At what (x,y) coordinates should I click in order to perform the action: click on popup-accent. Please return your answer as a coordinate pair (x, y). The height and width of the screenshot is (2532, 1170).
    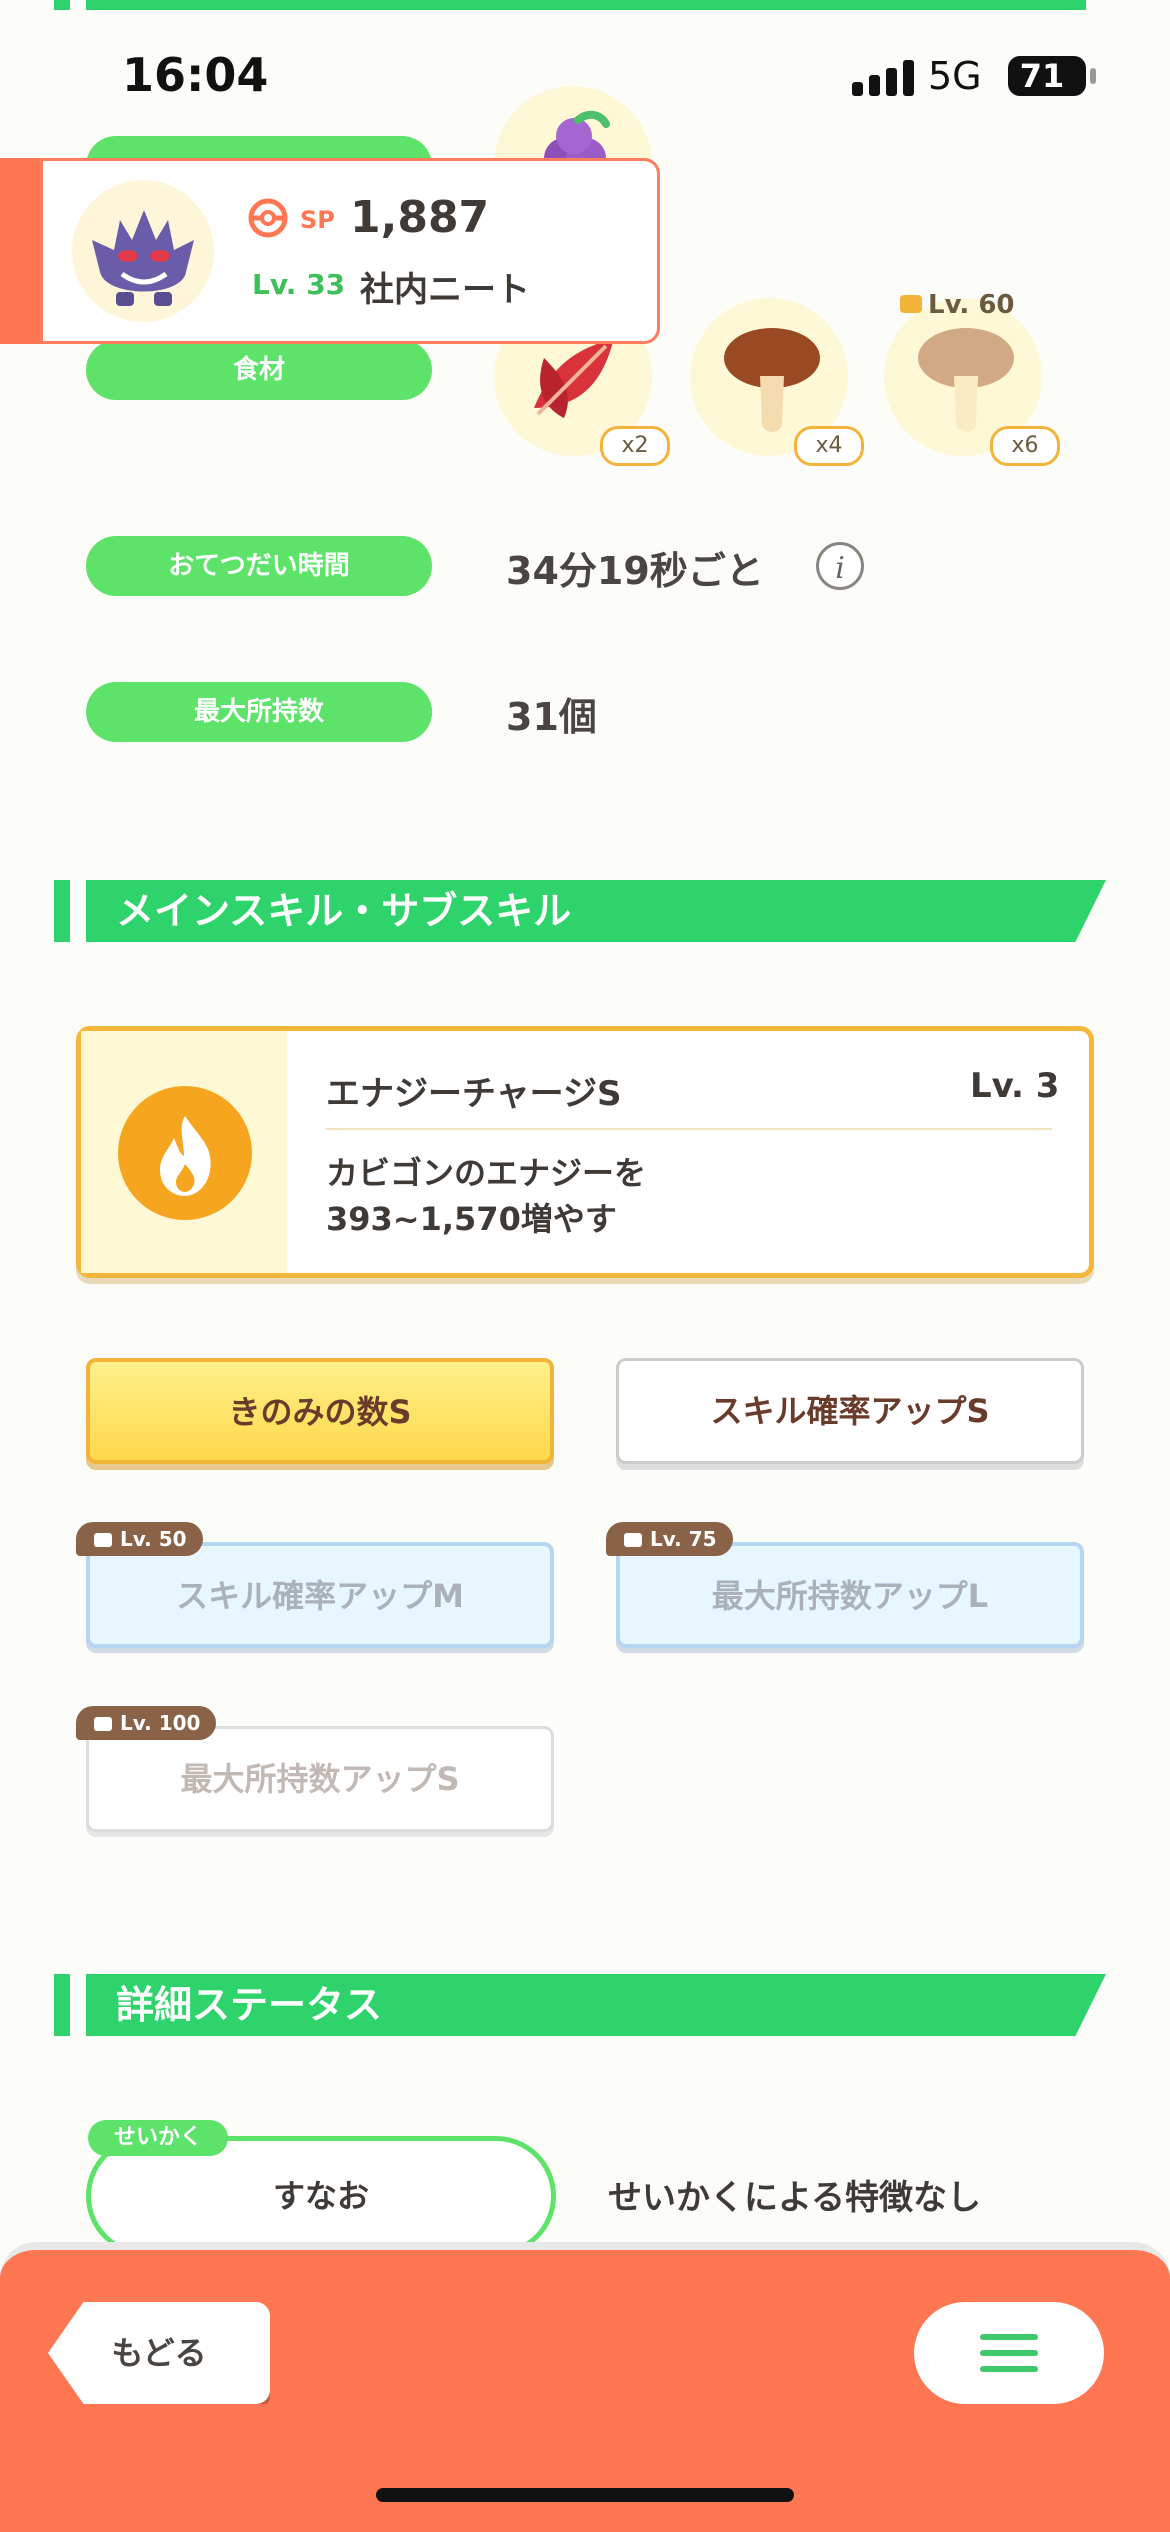
    Looking at the image, I should click on (20, 251).